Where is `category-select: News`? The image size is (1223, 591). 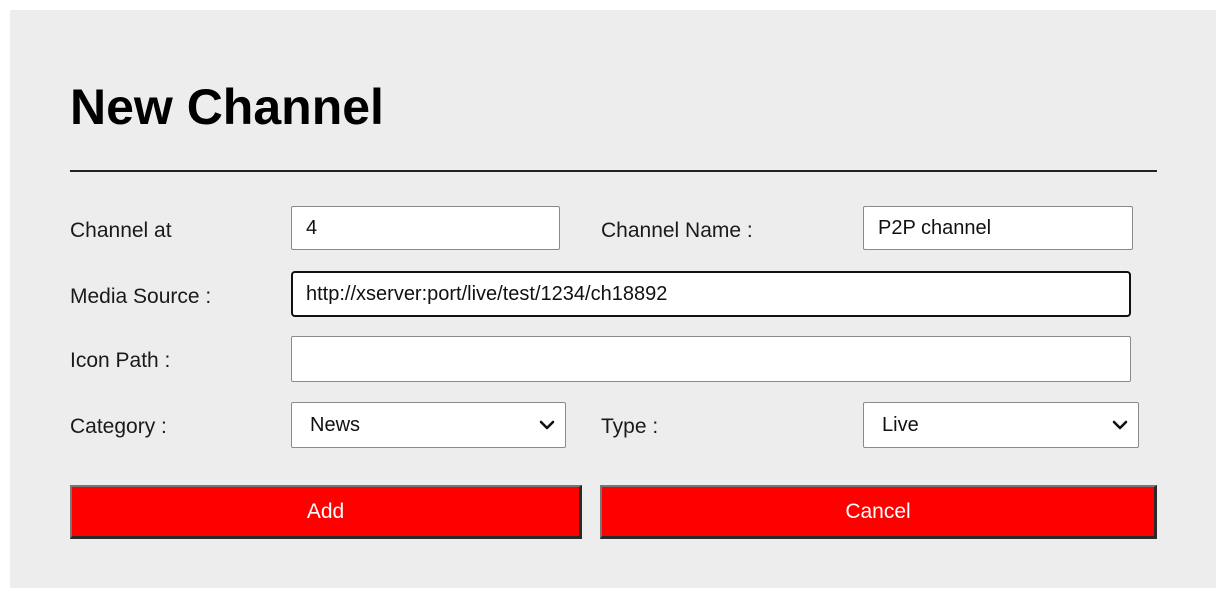 category-select: News is located at coordinates (428, 425).